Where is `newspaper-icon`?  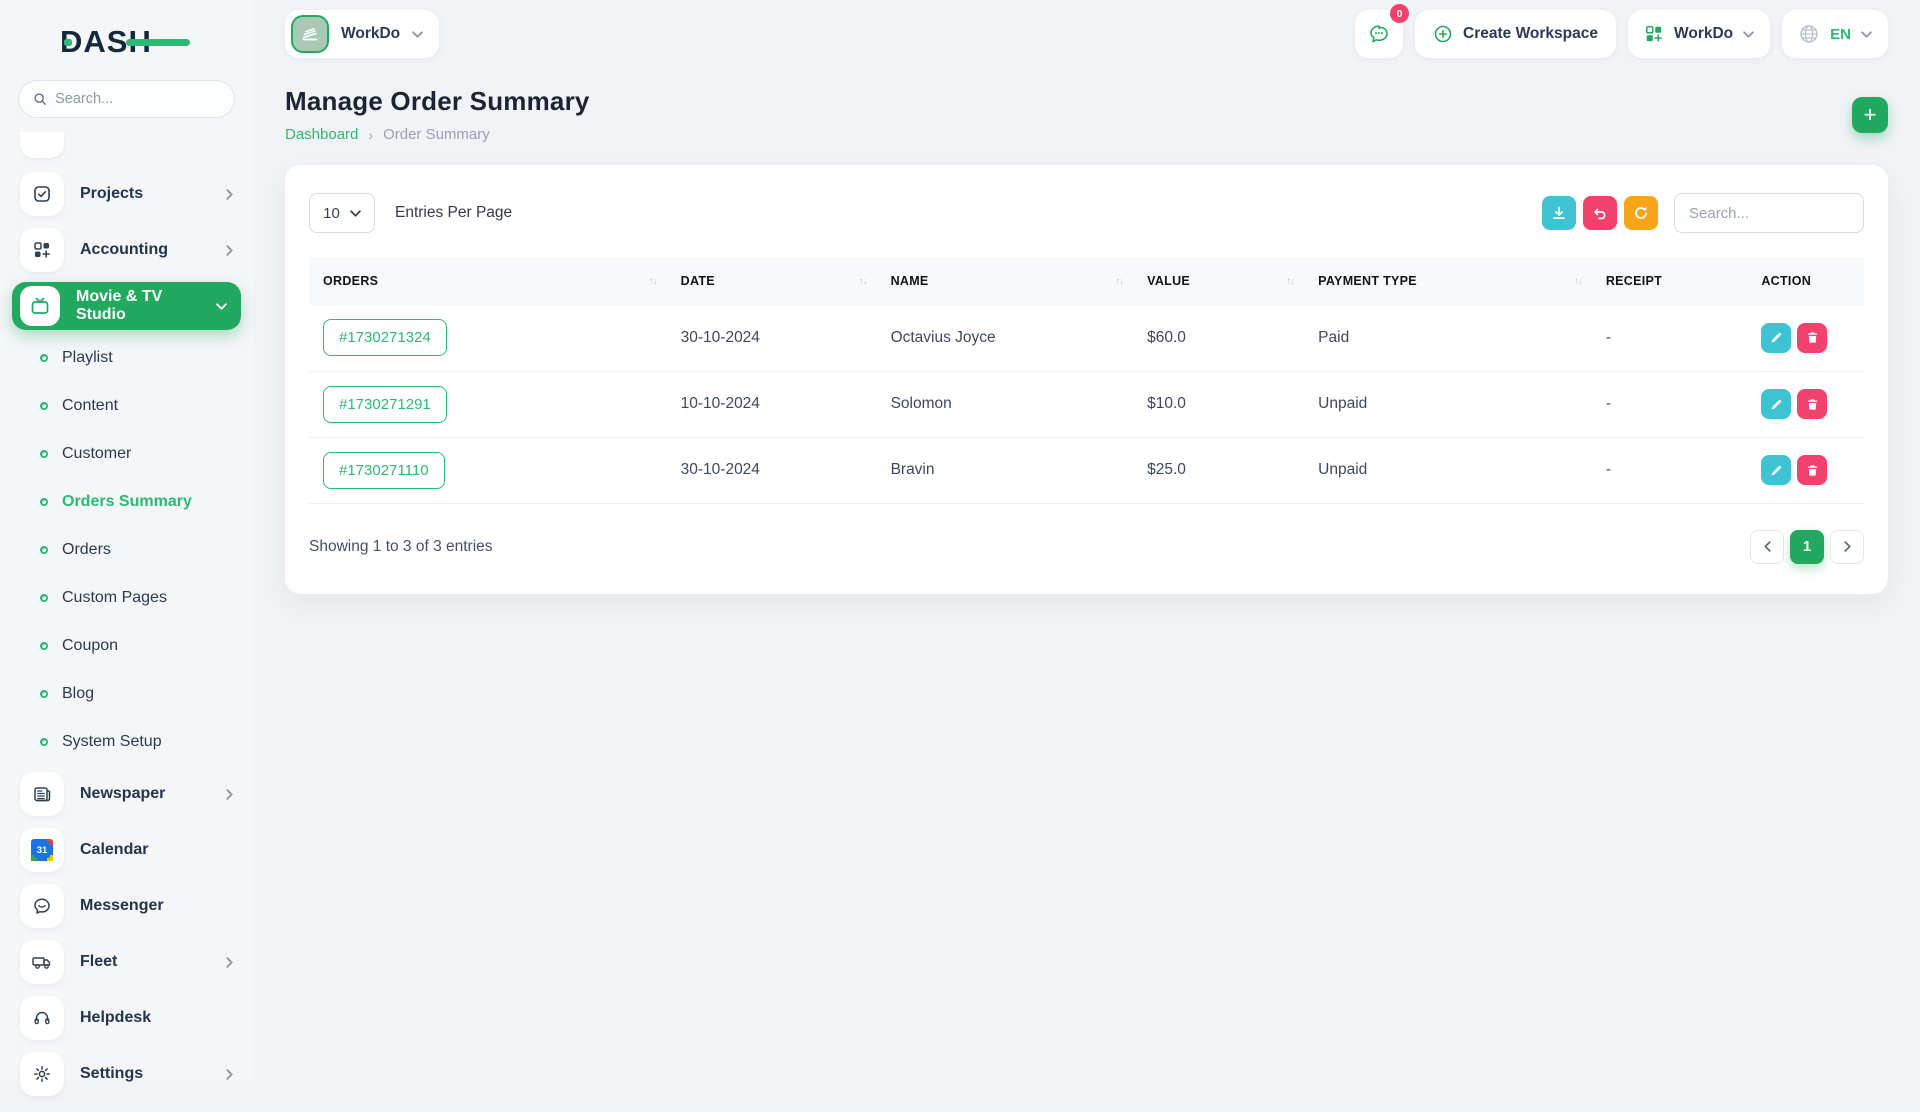
newspaper-icon is located at coordinates (42, 794).